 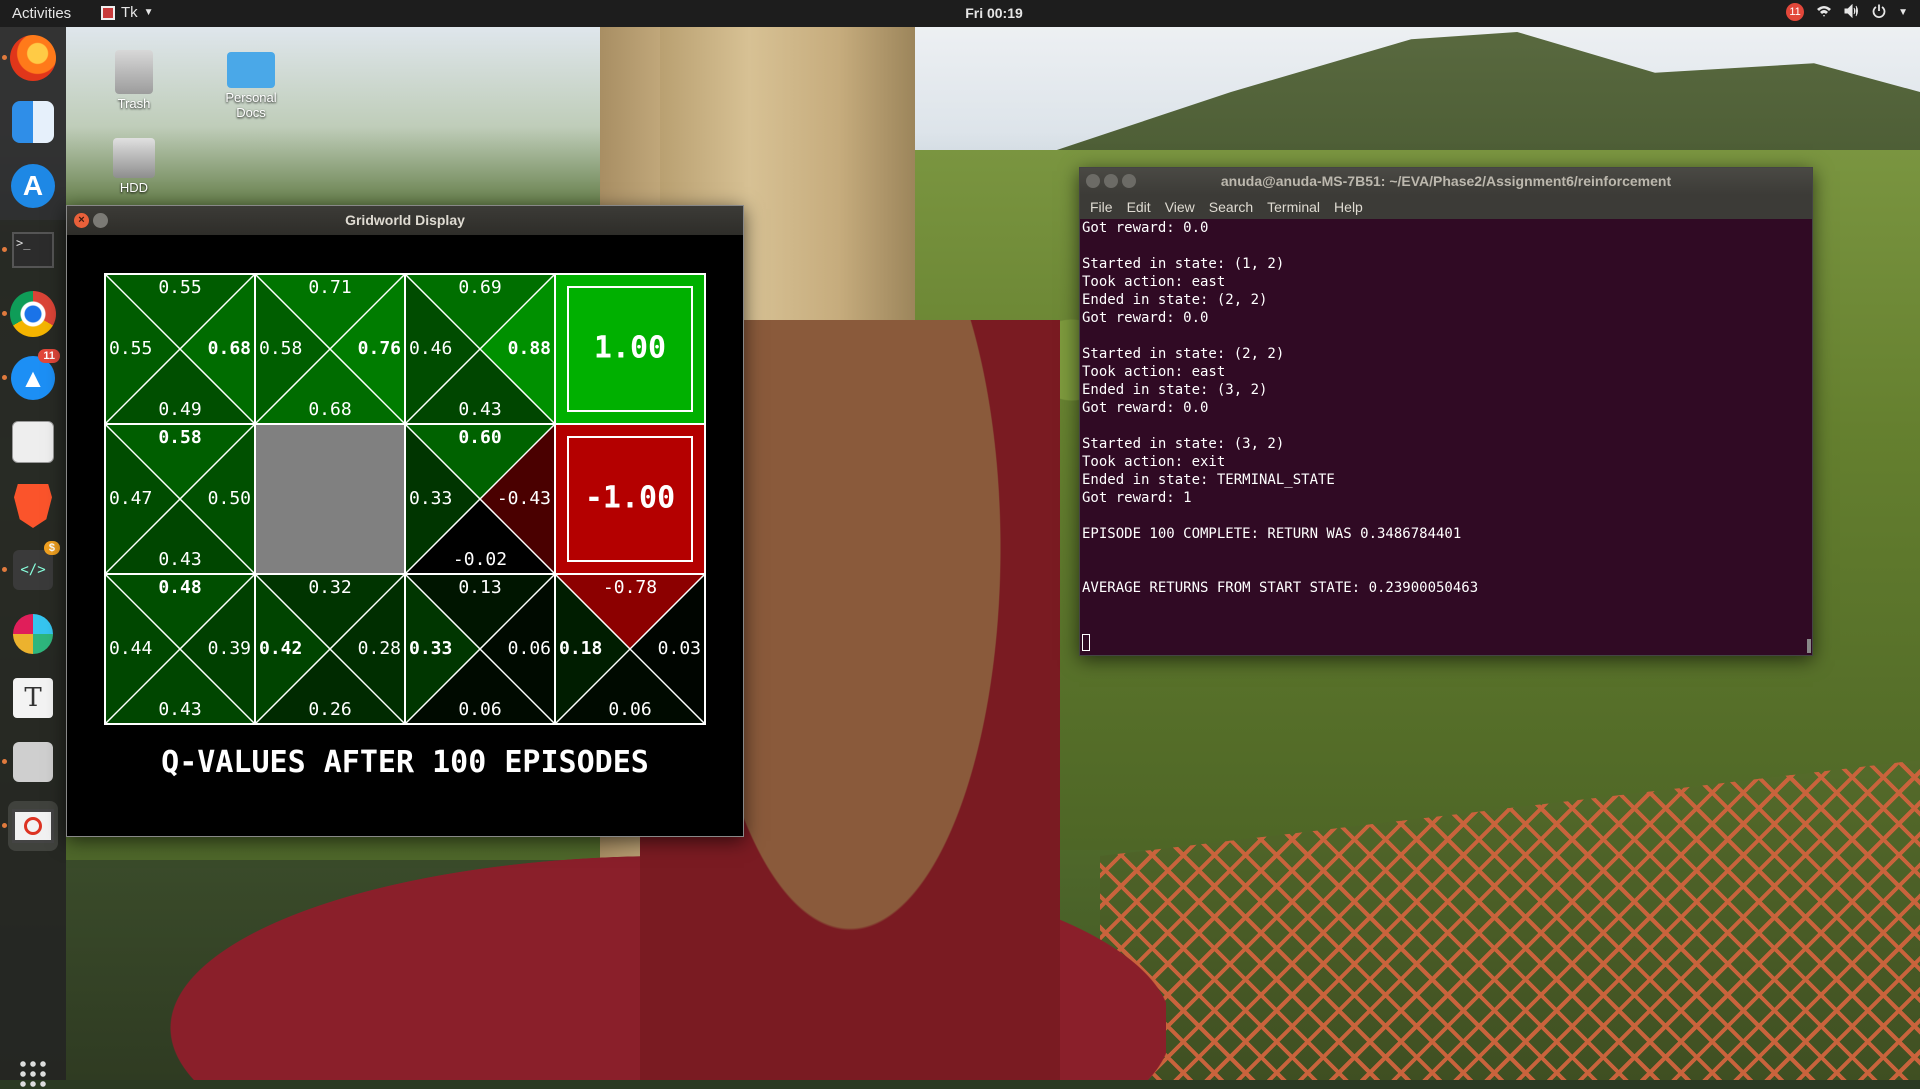 I want to click on q-value-west: 0.33, so click(x=430, y=648).